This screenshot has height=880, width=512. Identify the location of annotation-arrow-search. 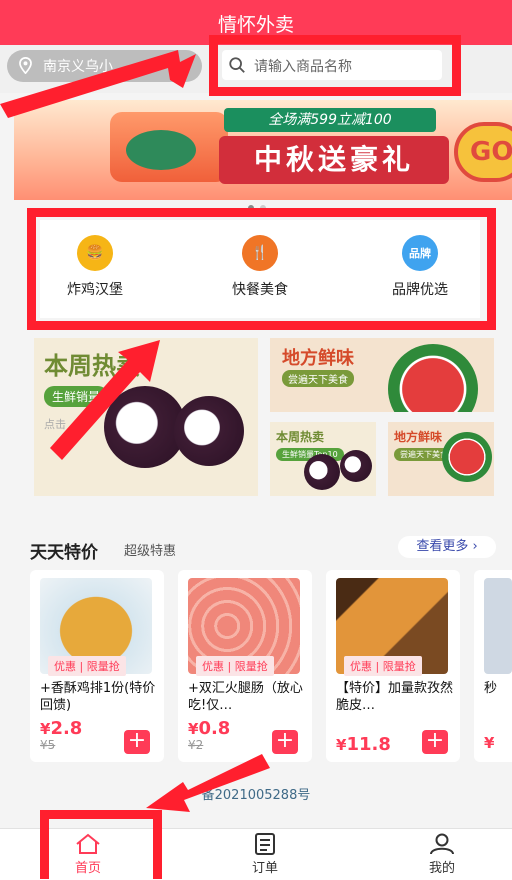
(98, 84).